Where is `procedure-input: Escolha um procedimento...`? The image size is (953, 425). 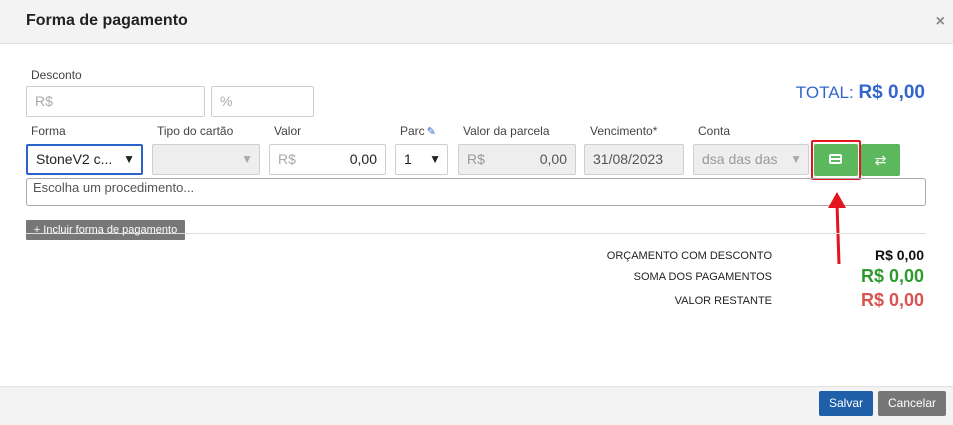 procedure-input: Escolha um procedimento... is located at coordinates (476, 192).